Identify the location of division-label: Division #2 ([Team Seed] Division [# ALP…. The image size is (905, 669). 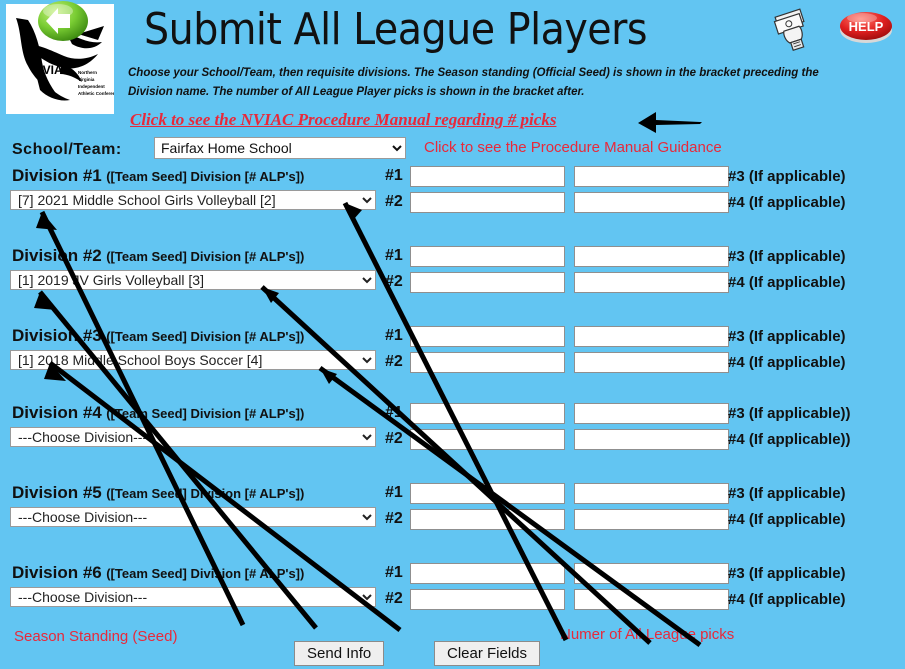
(158, 256).